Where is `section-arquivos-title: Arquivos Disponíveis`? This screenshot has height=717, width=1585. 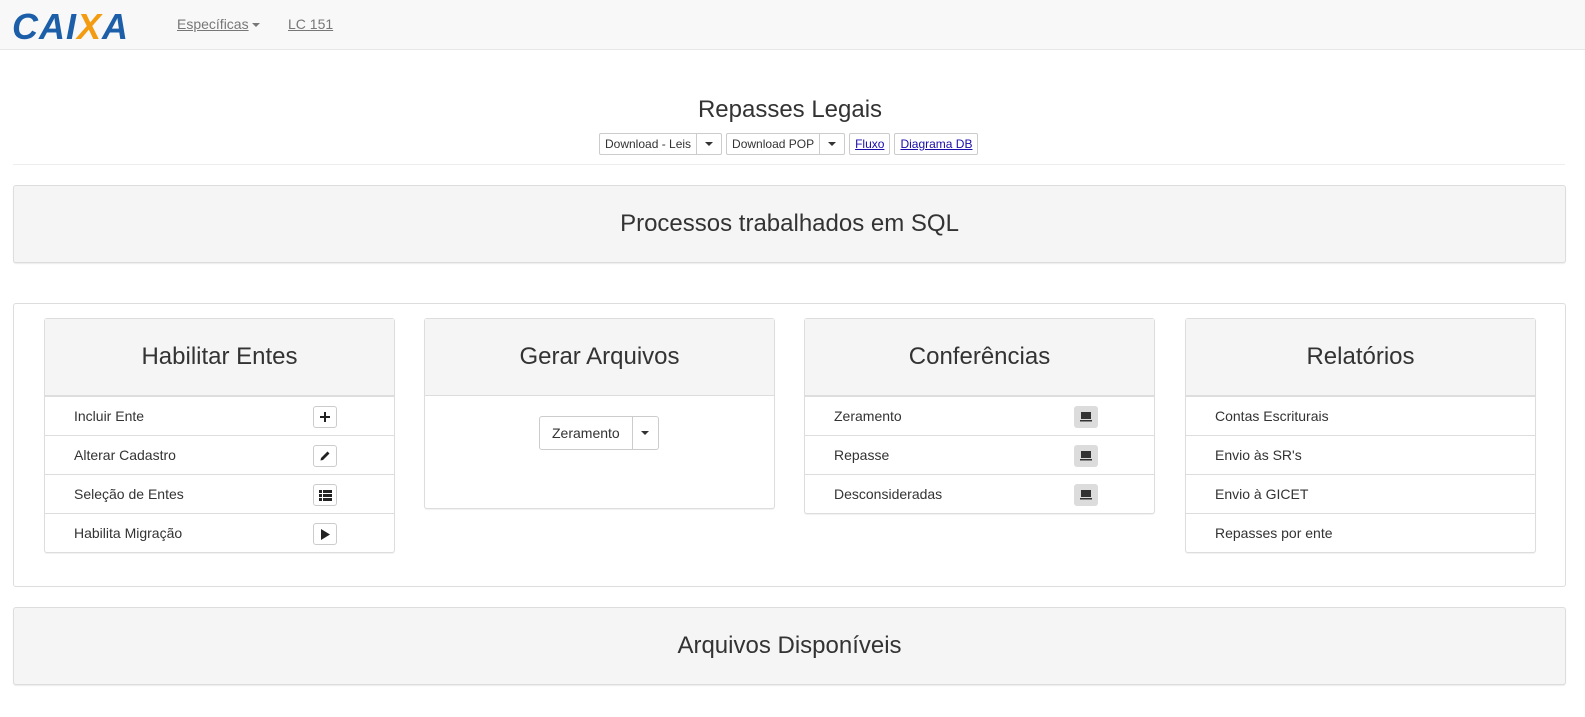 section-arquivos-title: Arquivos Disponíveis is located at coordinates (789, 645).